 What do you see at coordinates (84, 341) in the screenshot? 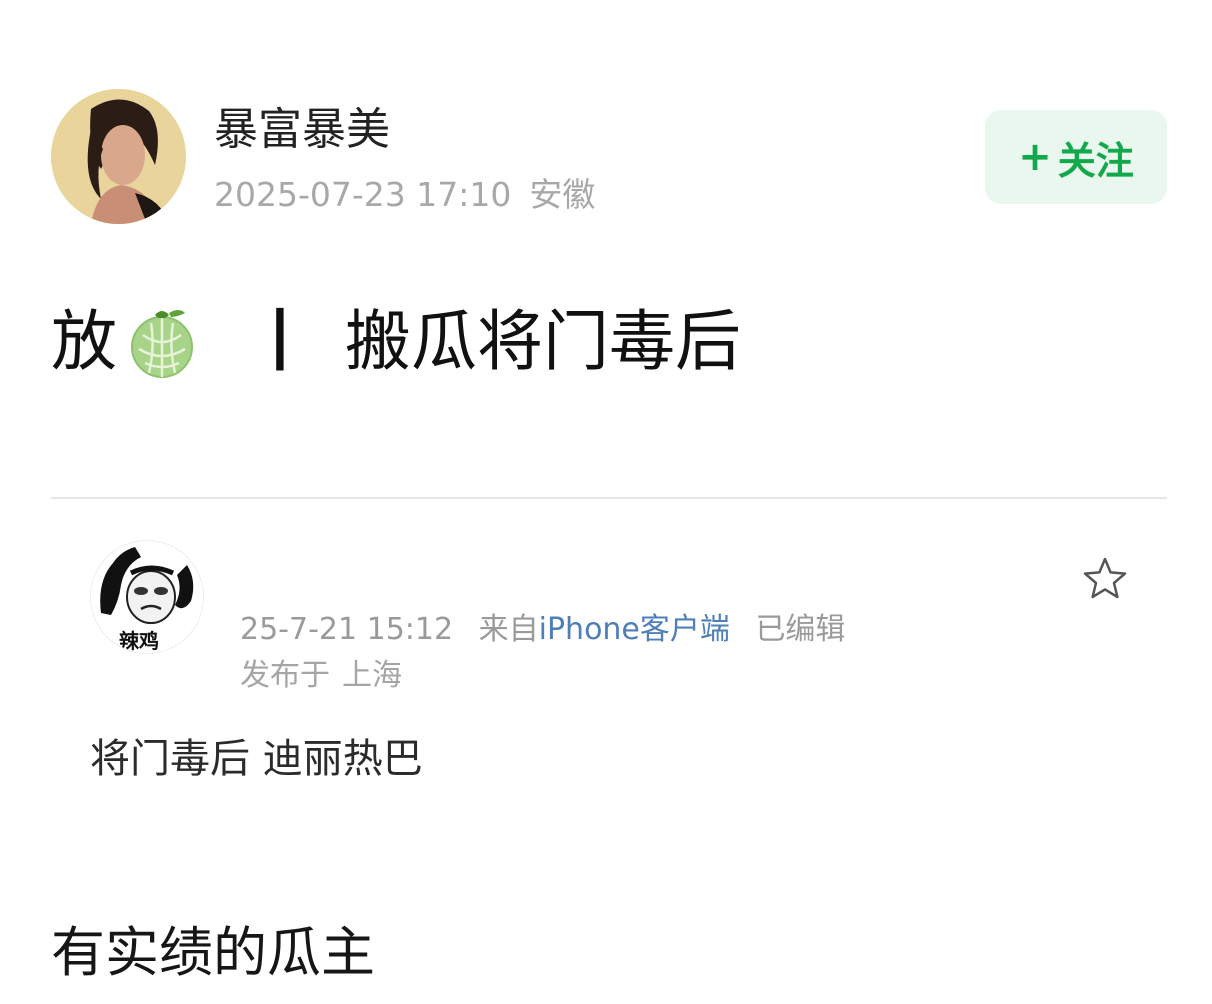
I see `title-prefix: 放` at bounding box center [84, 341].